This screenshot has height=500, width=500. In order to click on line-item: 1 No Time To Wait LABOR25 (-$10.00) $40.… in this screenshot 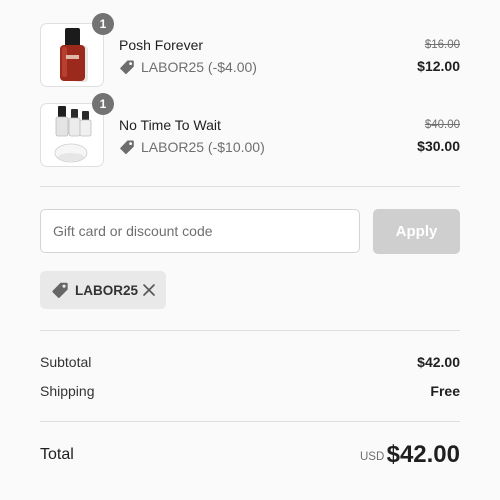, I will do `click(250, 131)`.